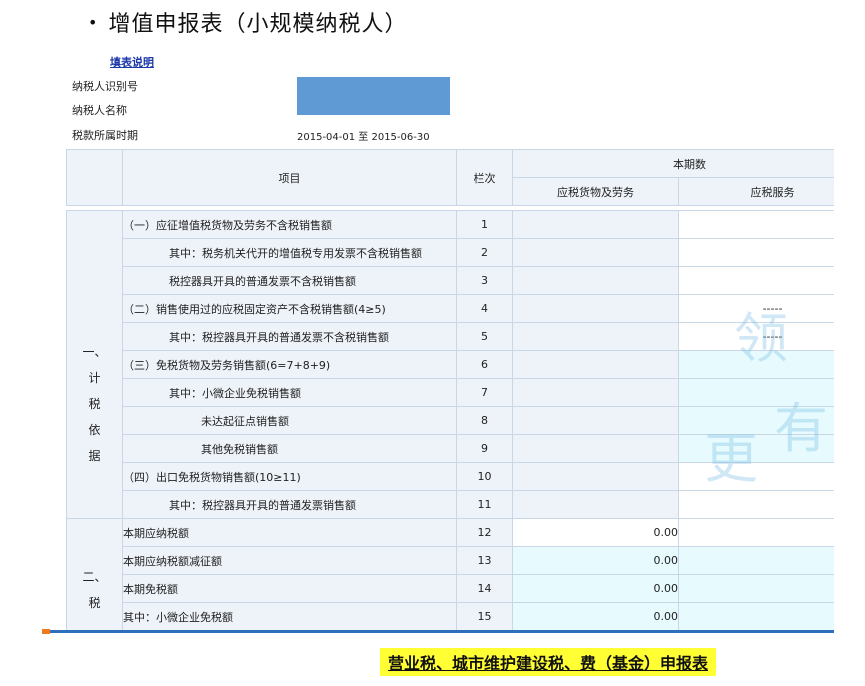 The width and height of the screenshot is (865, 686). I want to click on help-link: 填表说明, so click(132, 62).